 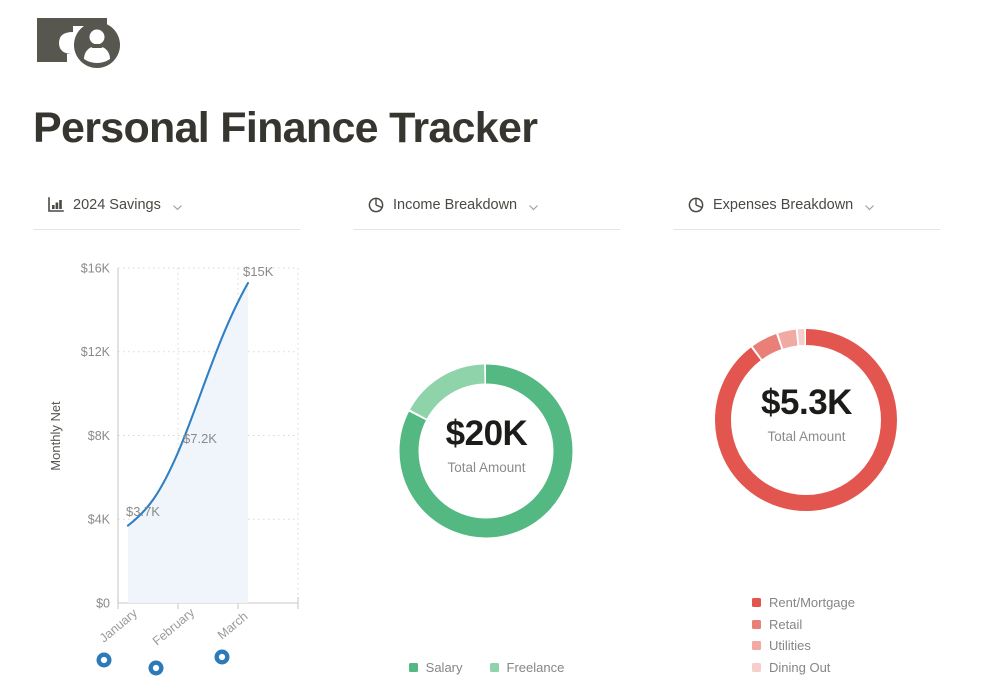 I want to click on panel-header-income: Income Breakdown, so click(x=486, y=205).